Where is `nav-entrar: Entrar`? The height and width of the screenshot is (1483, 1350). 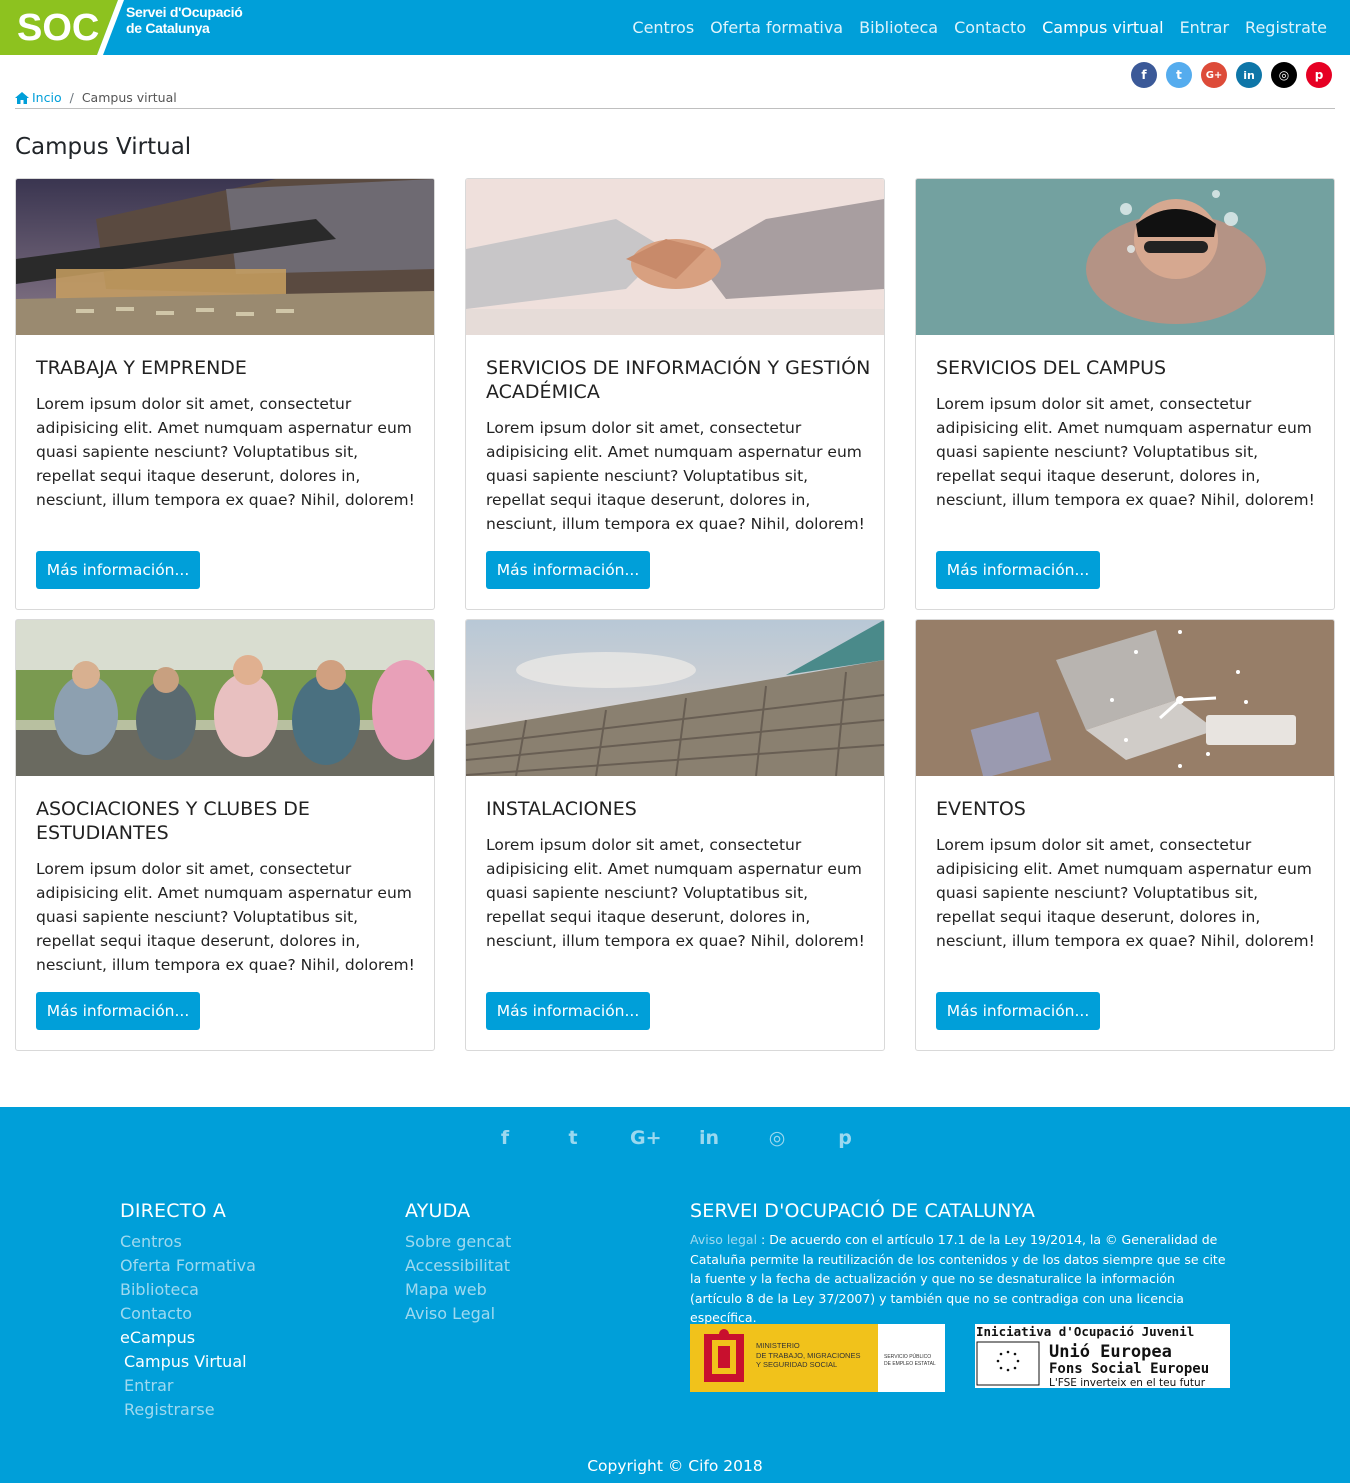 nav-entrar: Entrar is located at coordinates (1204, 27).